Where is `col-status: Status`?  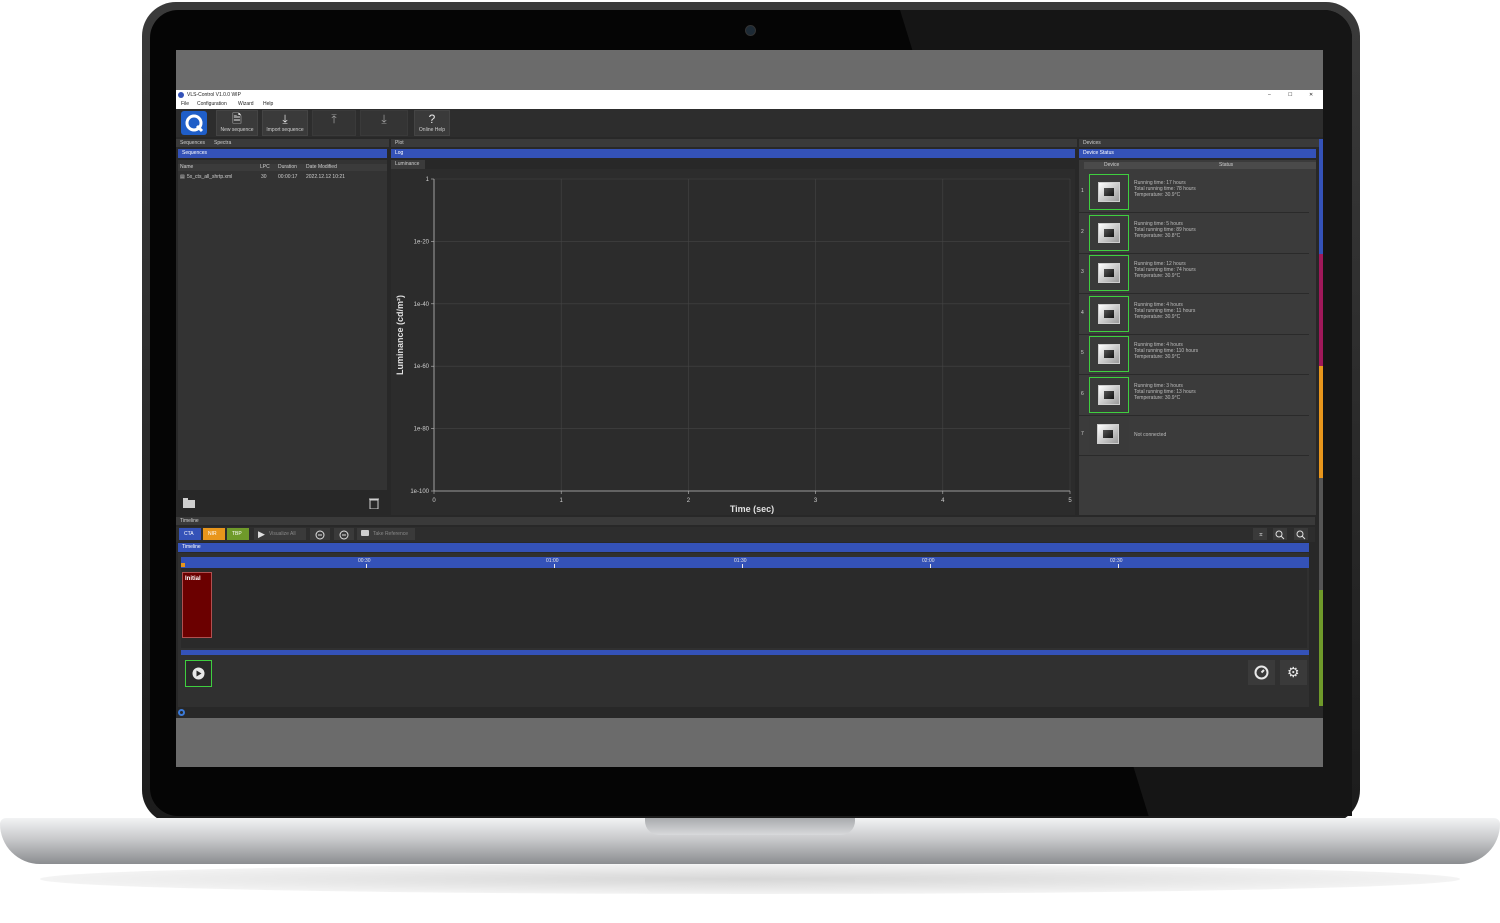
col-status: Status is located at coordinates (1226, 165).